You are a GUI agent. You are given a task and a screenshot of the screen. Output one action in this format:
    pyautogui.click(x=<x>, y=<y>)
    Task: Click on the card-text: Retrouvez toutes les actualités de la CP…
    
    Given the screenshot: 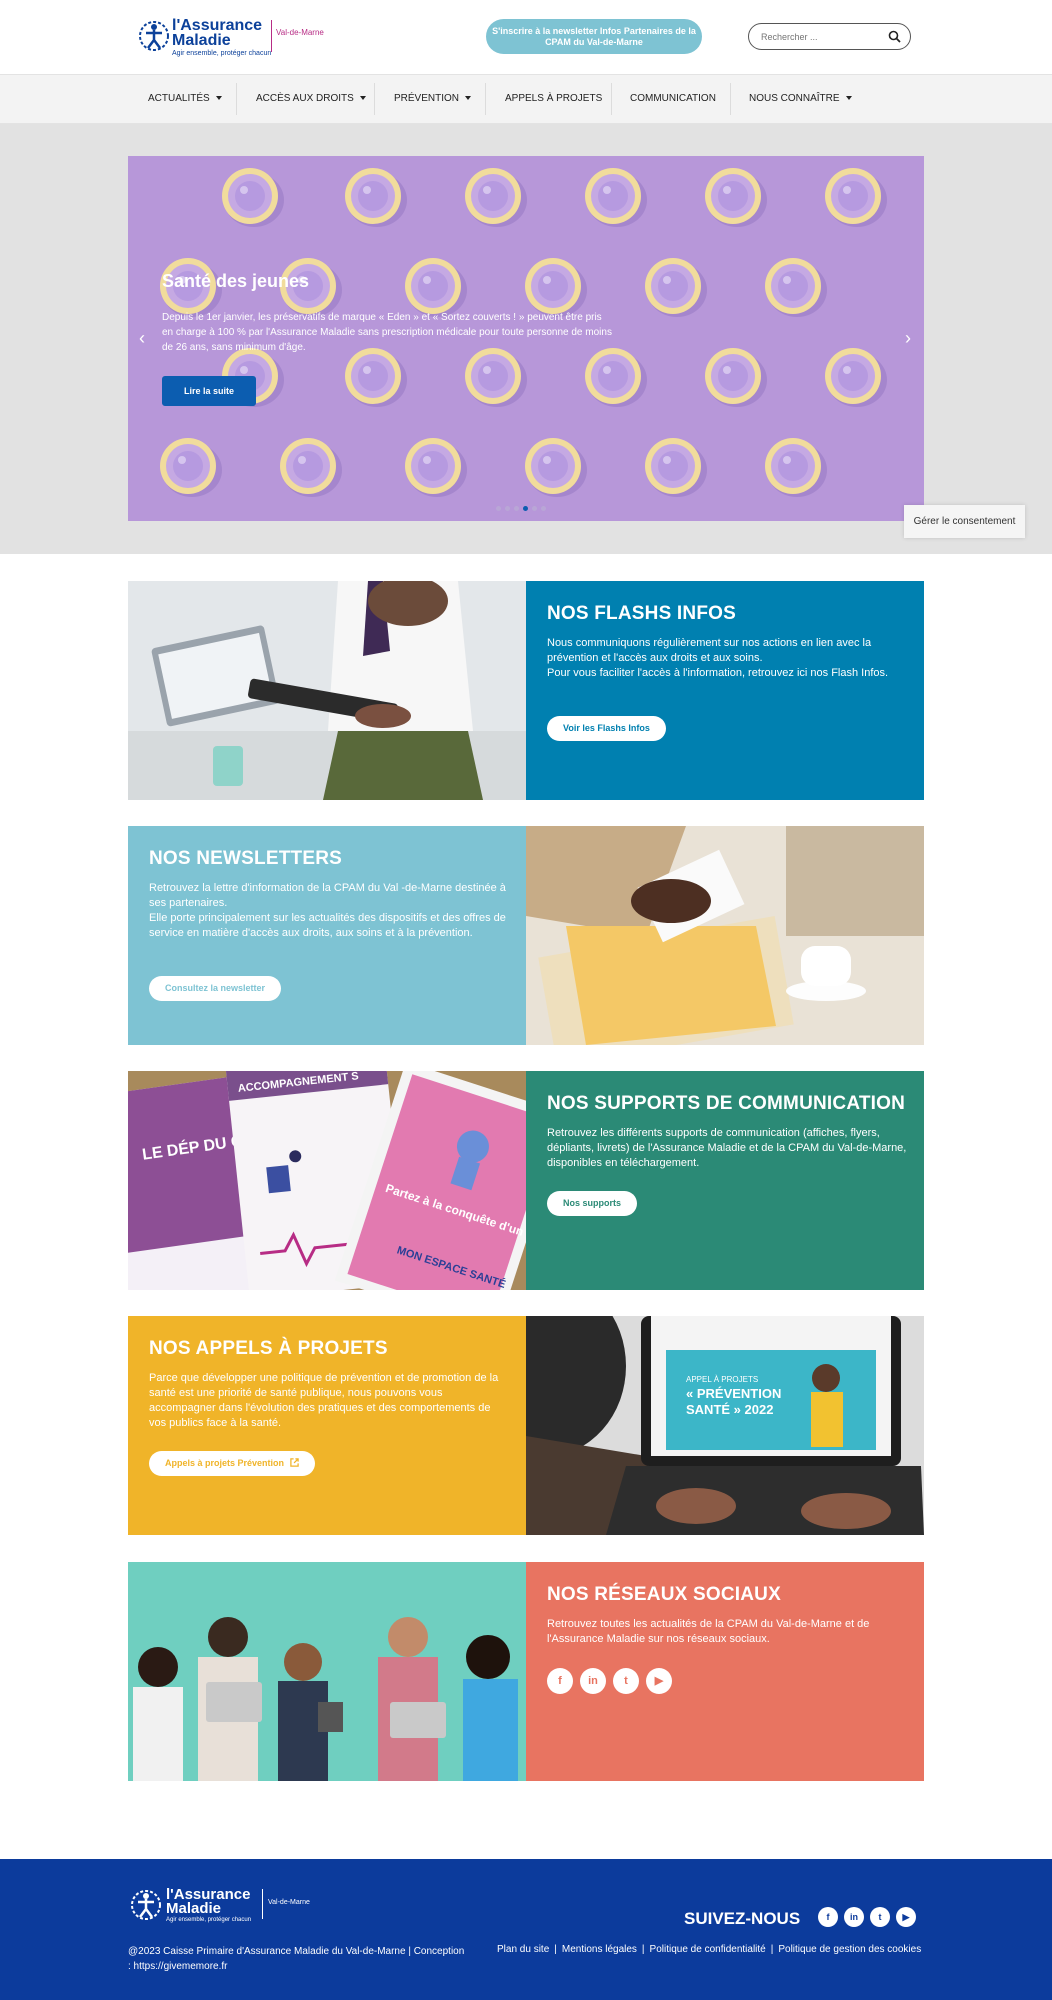 What is the action you would take?
    pyautogui.click(x=708, y=1631)
    